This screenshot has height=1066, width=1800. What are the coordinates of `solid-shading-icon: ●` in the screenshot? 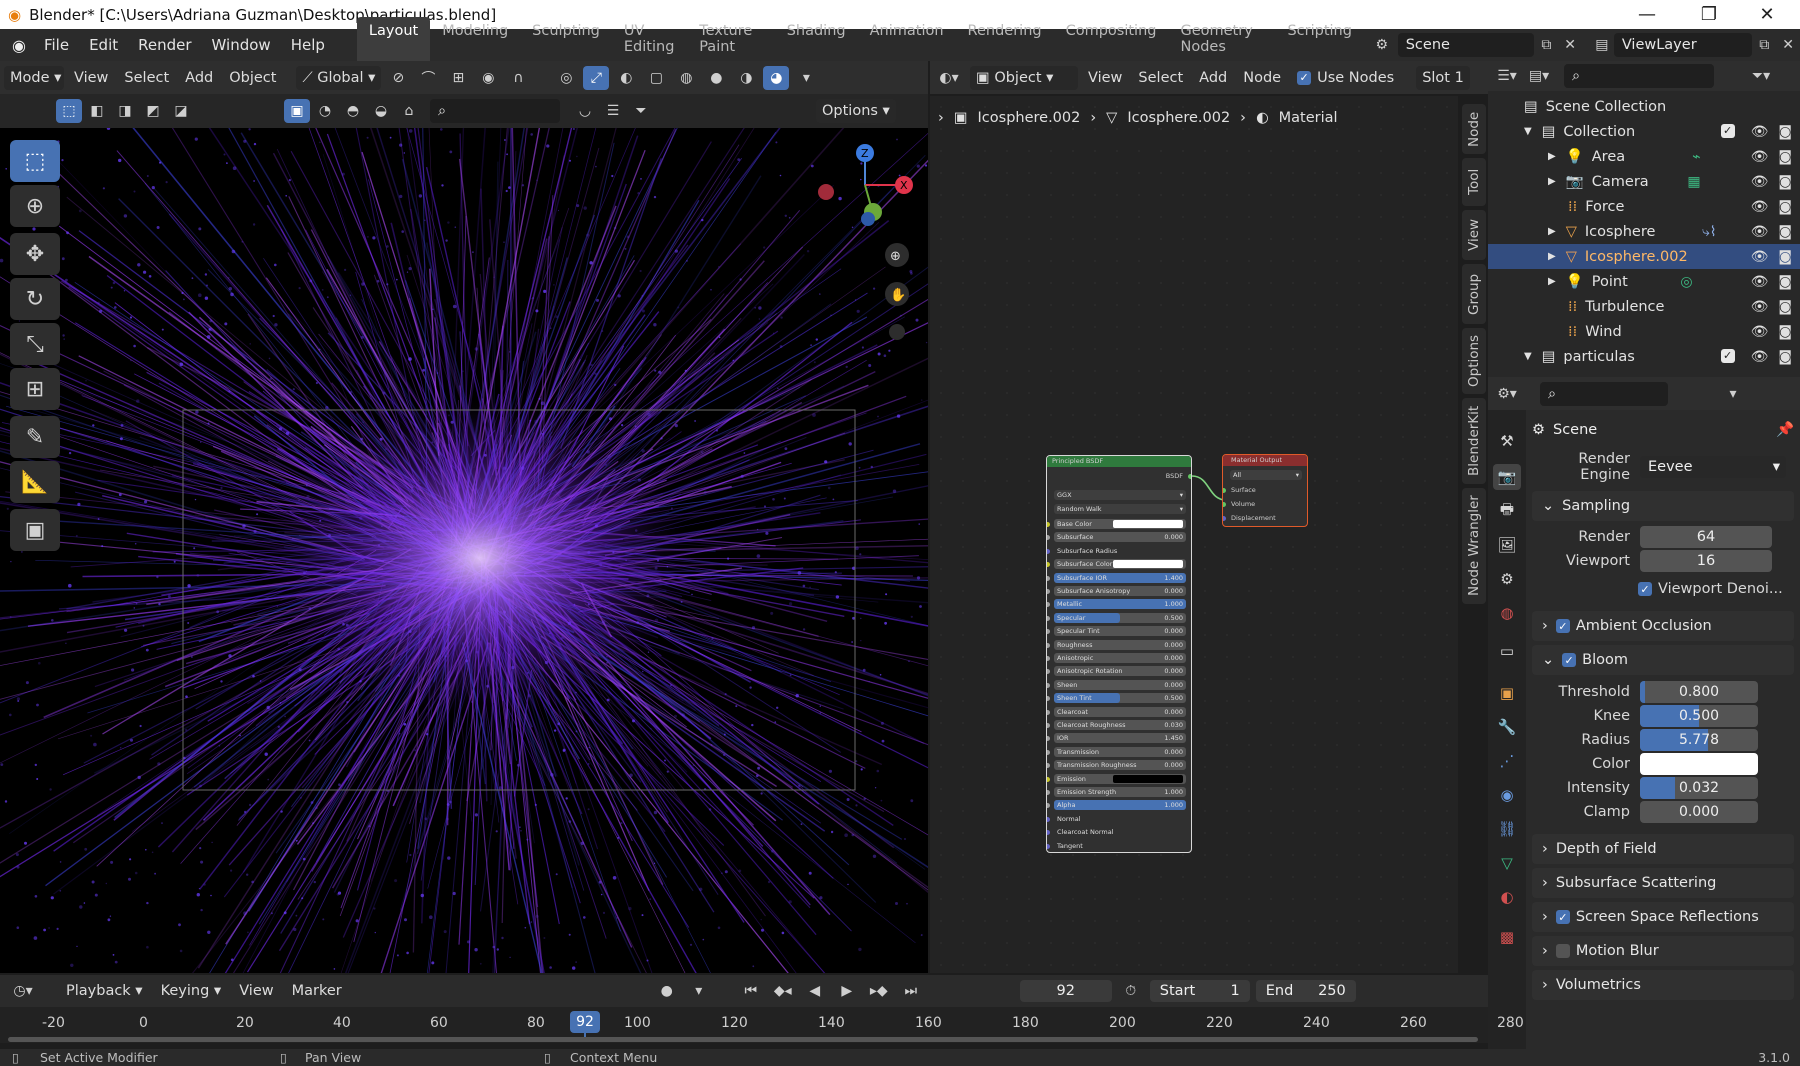 It's located at (716, 78).